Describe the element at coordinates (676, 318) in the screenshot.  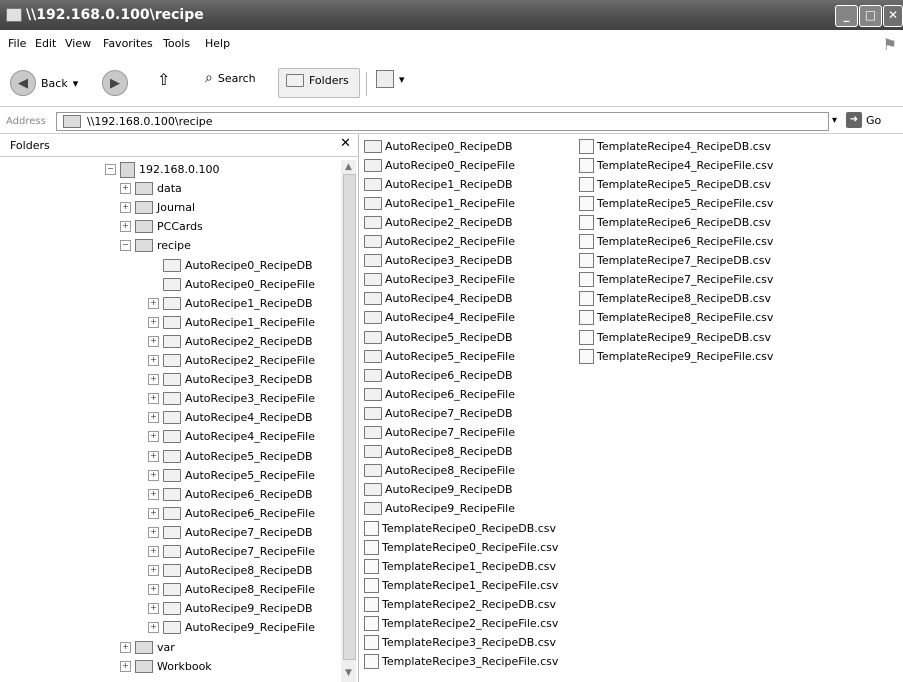
I see `list-item: TemplateRecipe8_RecipeFile.csv` at that location.